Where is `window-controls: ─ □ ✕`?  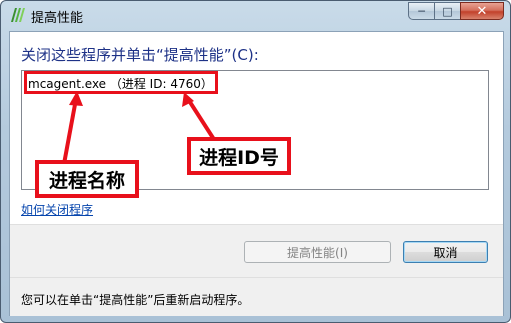 window-controls: ─ □ ✕ is located at coordinates (456, 11).